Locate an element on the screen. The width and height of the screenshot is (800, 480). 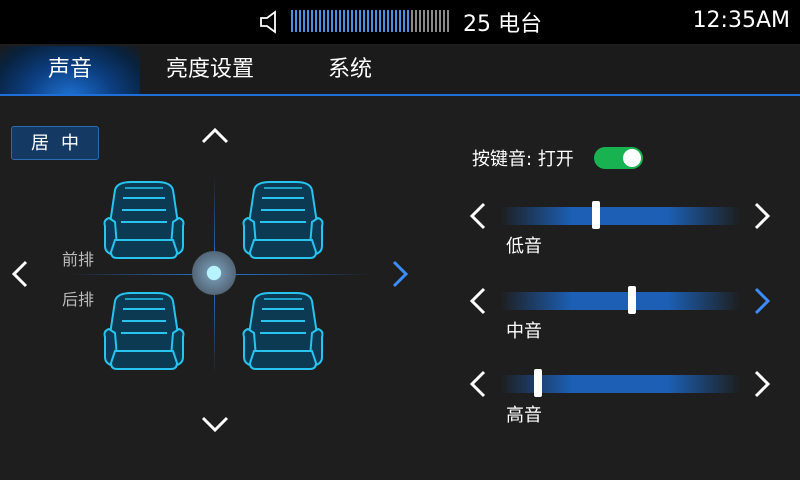
balance-down-icon is located at coordinates (215, 424).